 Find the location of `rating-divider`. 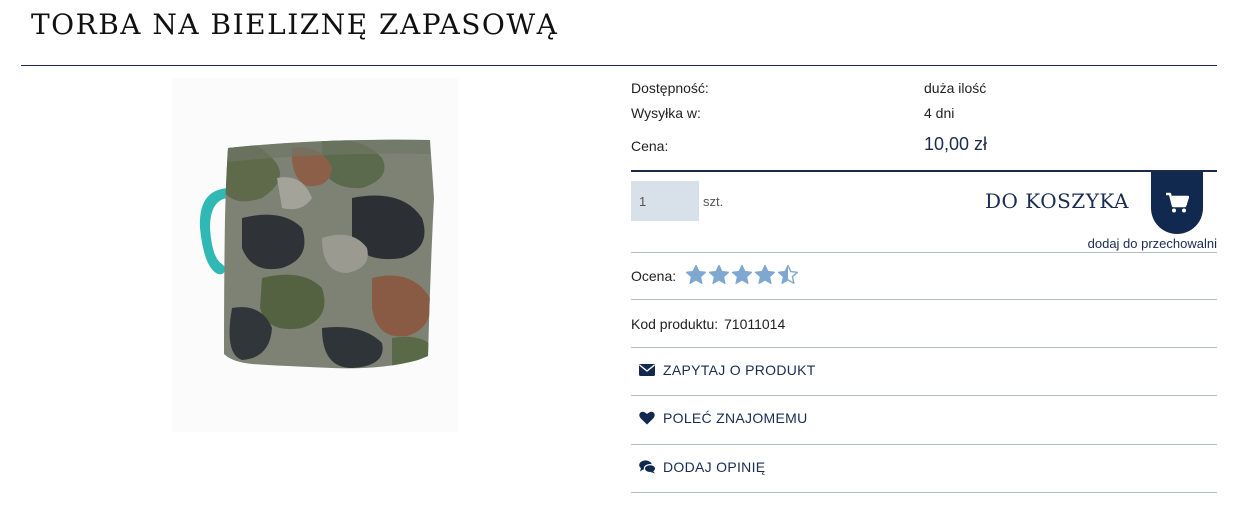

rating-divider is located at coordinates (924, 299).